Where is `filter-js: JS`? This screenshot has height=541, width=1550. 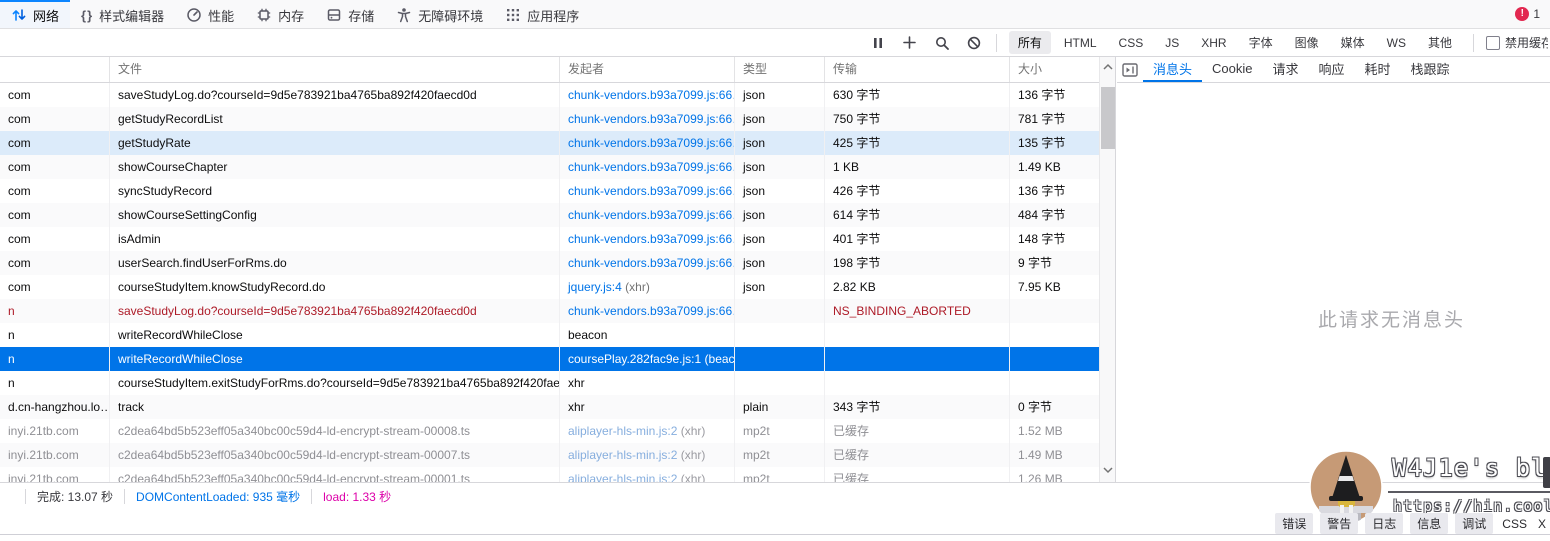
filter-js: JS is located at coordinates (1172, 43).